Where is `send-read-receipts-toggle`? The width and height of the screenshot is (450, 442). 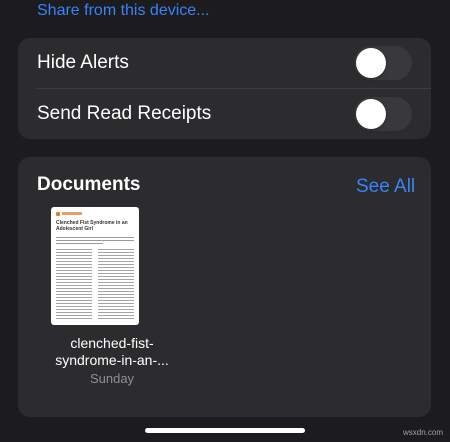
send-read-receipts-toggle is located at coordinates (383, 114).